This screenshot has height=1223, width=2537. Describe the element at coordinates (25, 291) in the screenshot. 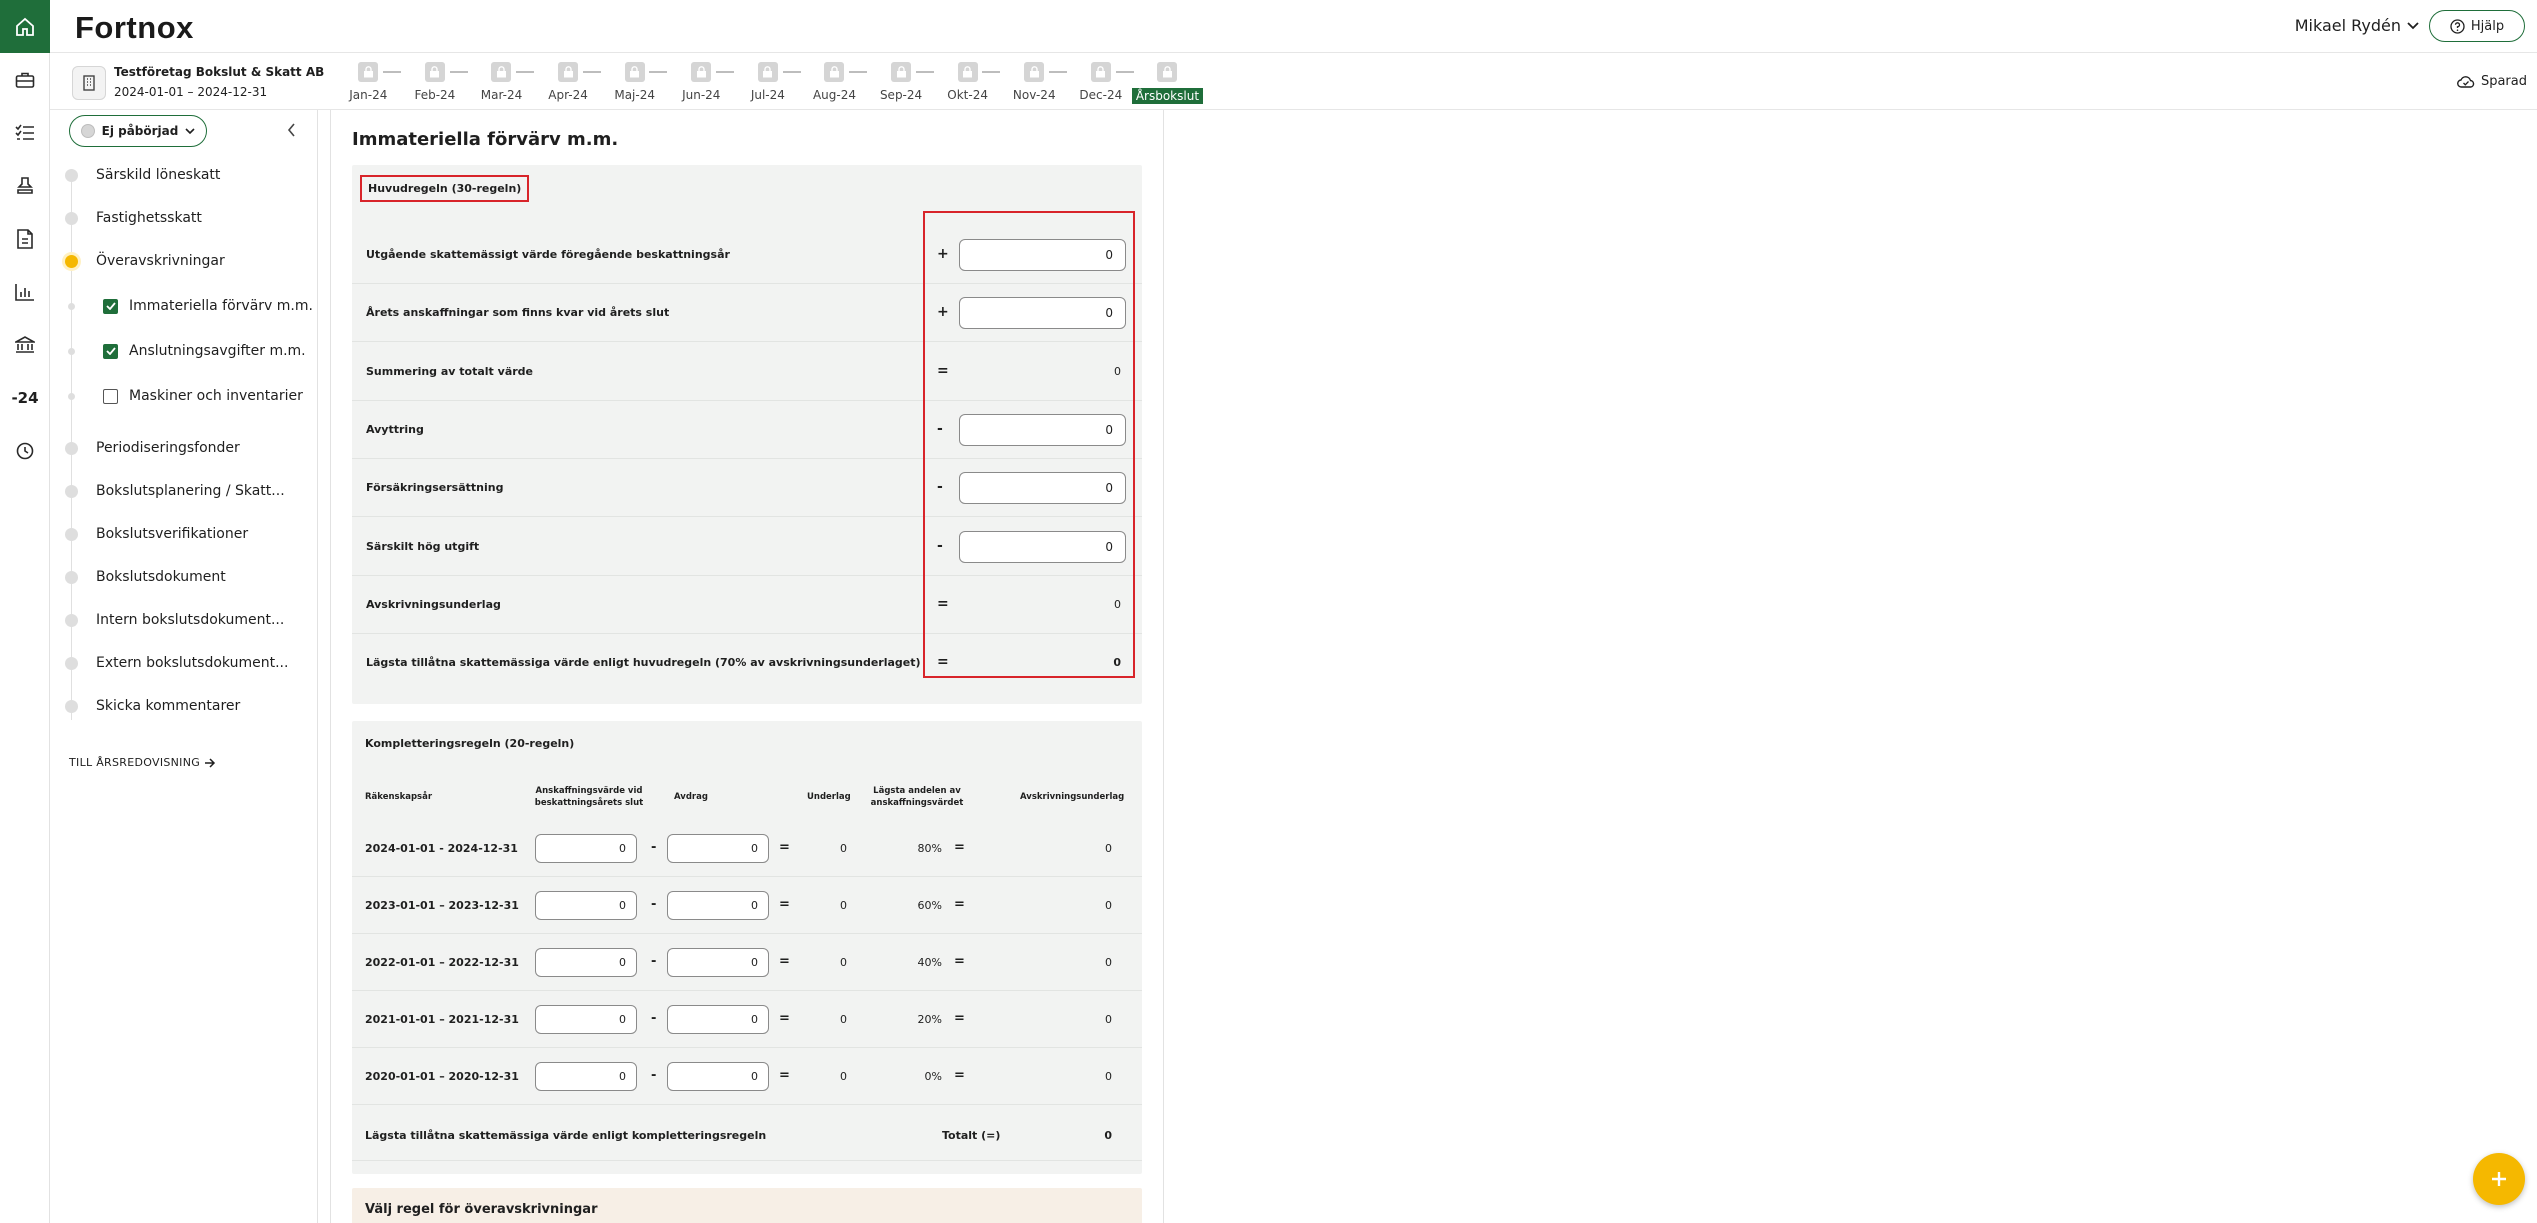

I see `report-chart-button` at that location.